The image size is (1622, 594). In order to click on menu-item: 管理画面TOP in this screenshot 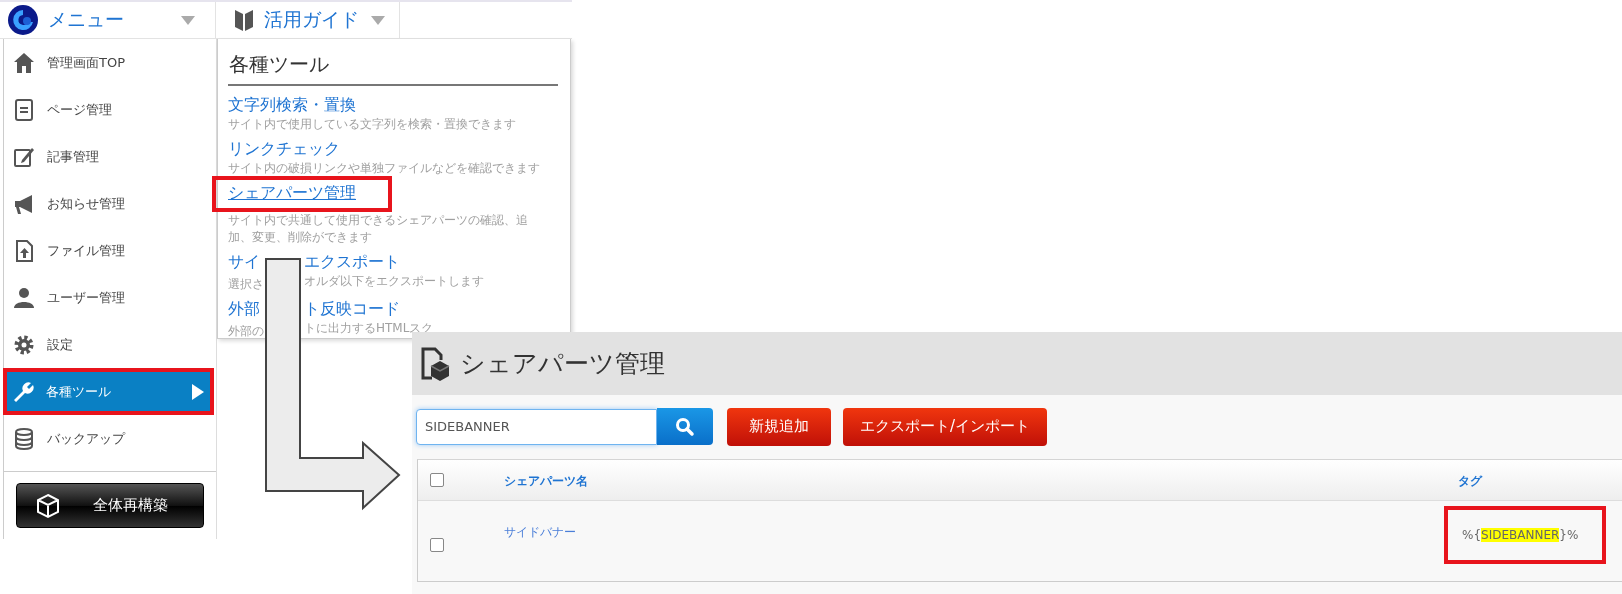, I will do `click(110, 62)`.